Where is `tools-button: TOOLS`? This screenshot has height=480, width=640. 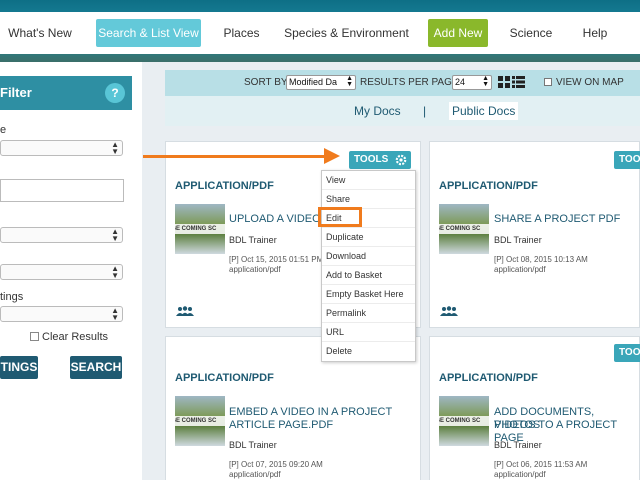 tools-button: TOOLS is located at coordinates (380, 160).